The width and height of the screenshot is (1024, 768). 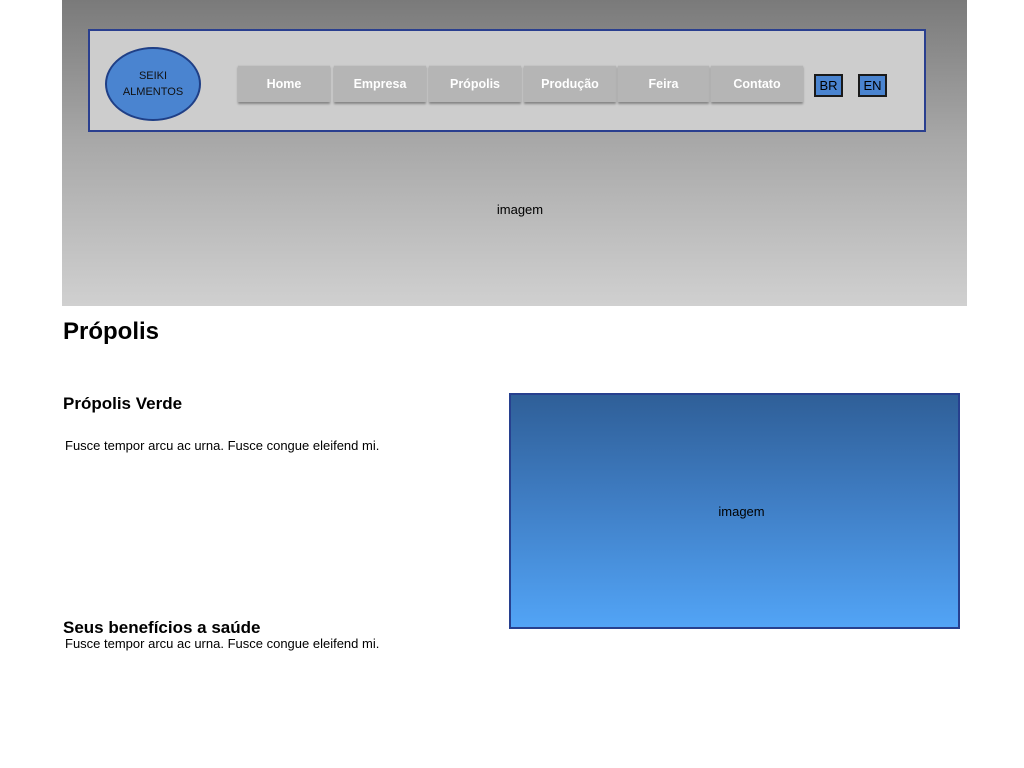 I want to click on nav-home-button: Home, so click(x=284, y=83).